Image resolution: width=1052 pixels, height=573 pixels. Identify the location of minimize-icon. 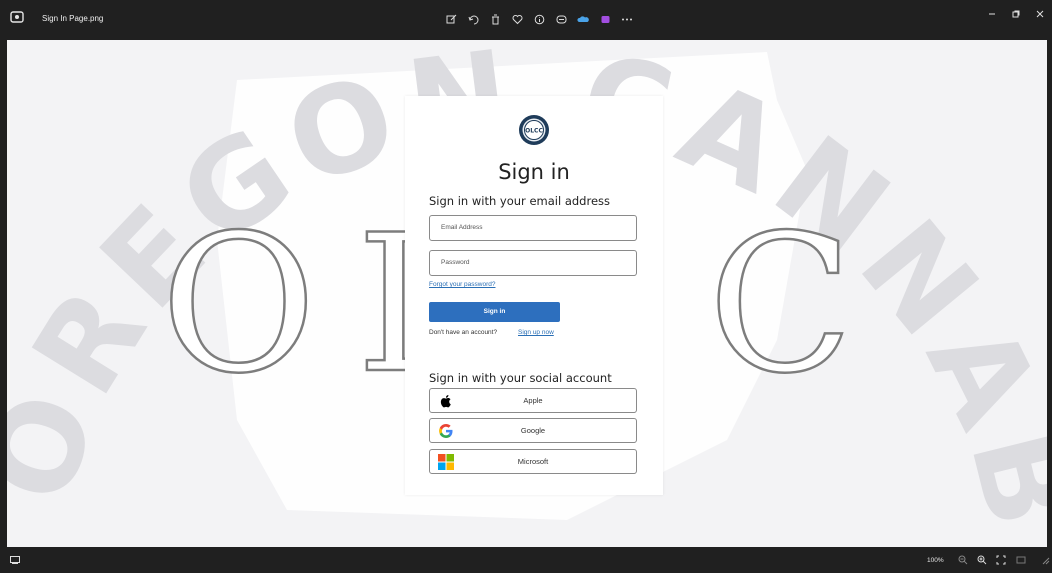
(992, 14).